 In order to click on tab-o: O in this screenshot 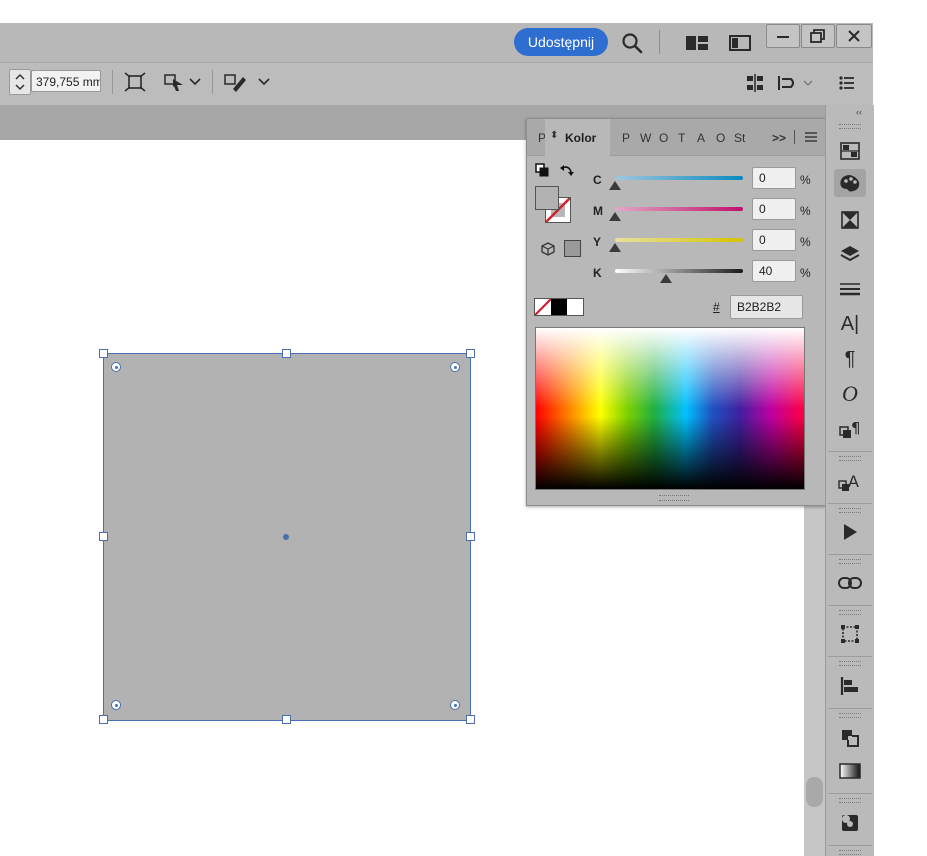, I will do `click(663, 138)`.